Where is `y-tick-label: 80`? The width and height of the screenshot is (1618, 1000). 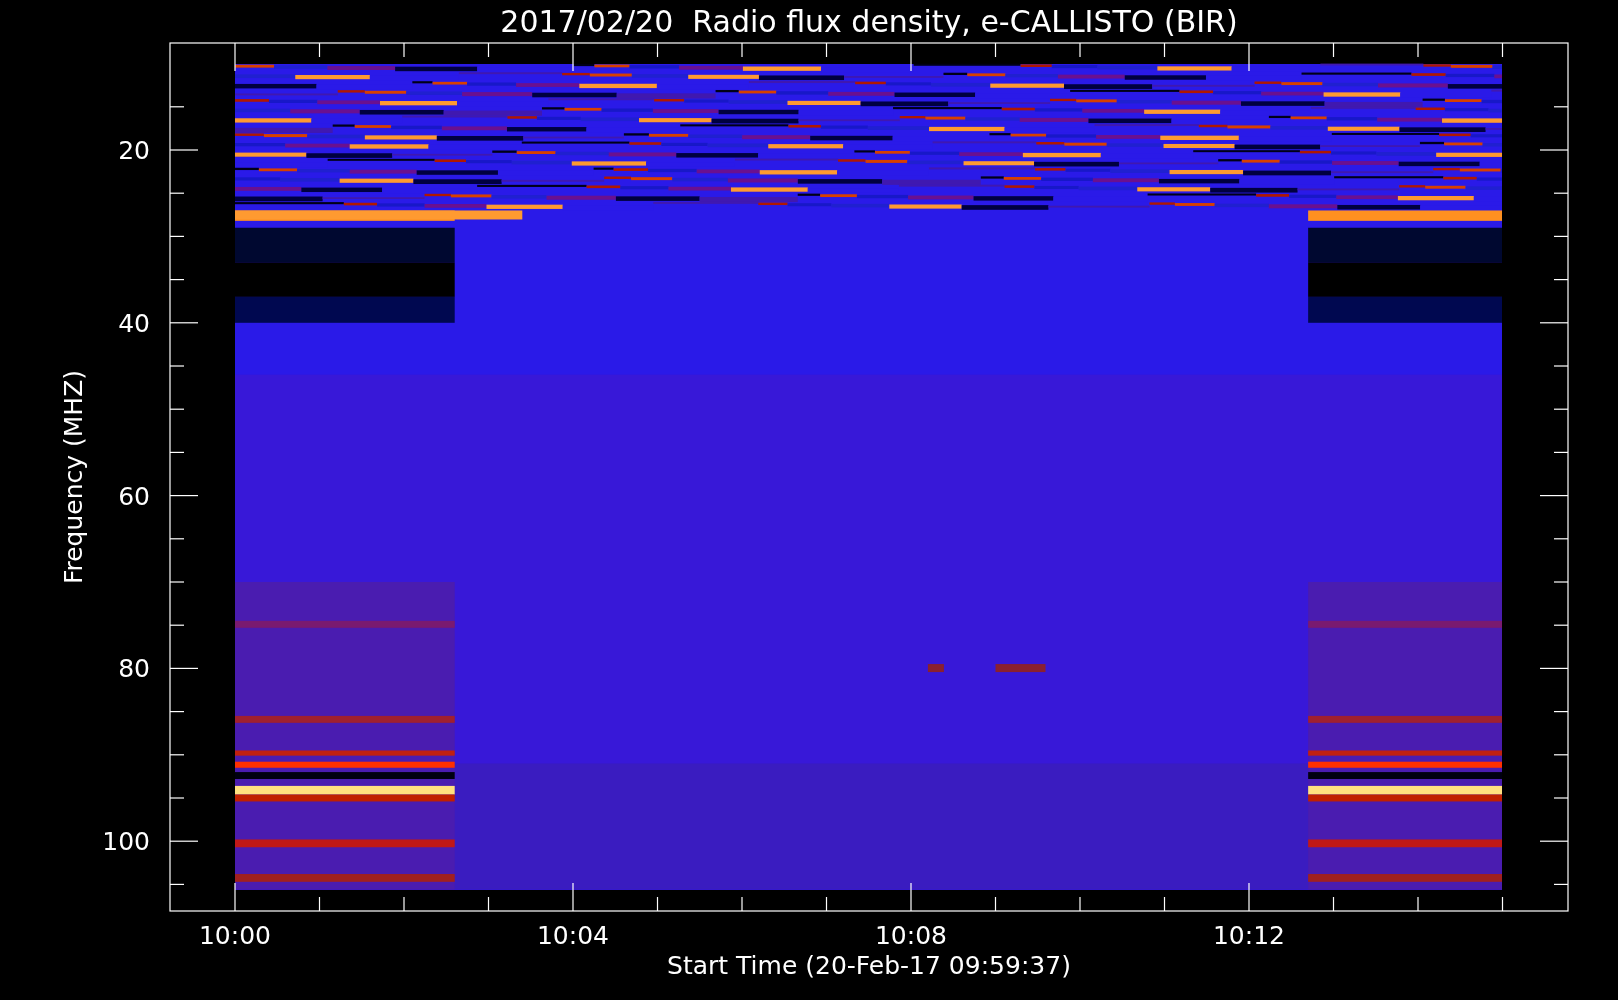
y-tick-label: 80 is located at coordinates (134, 669).